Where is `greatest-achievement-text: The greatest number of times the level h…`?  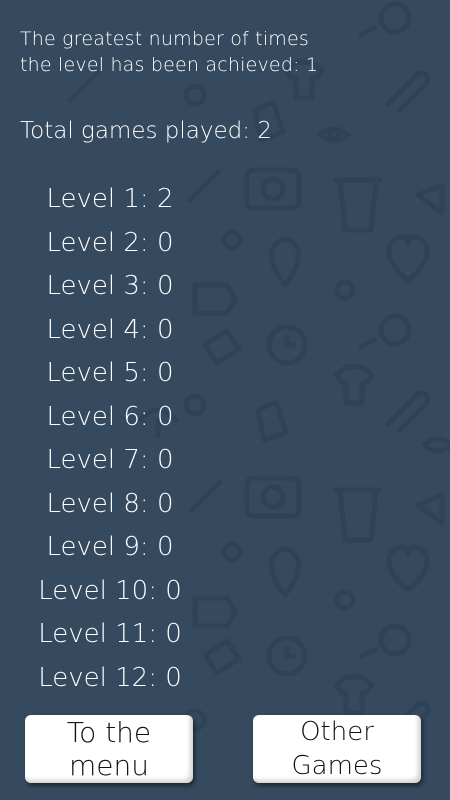 greatest-achievement-text: The greatest number of times the level h… is located at coordinates (169, 52).